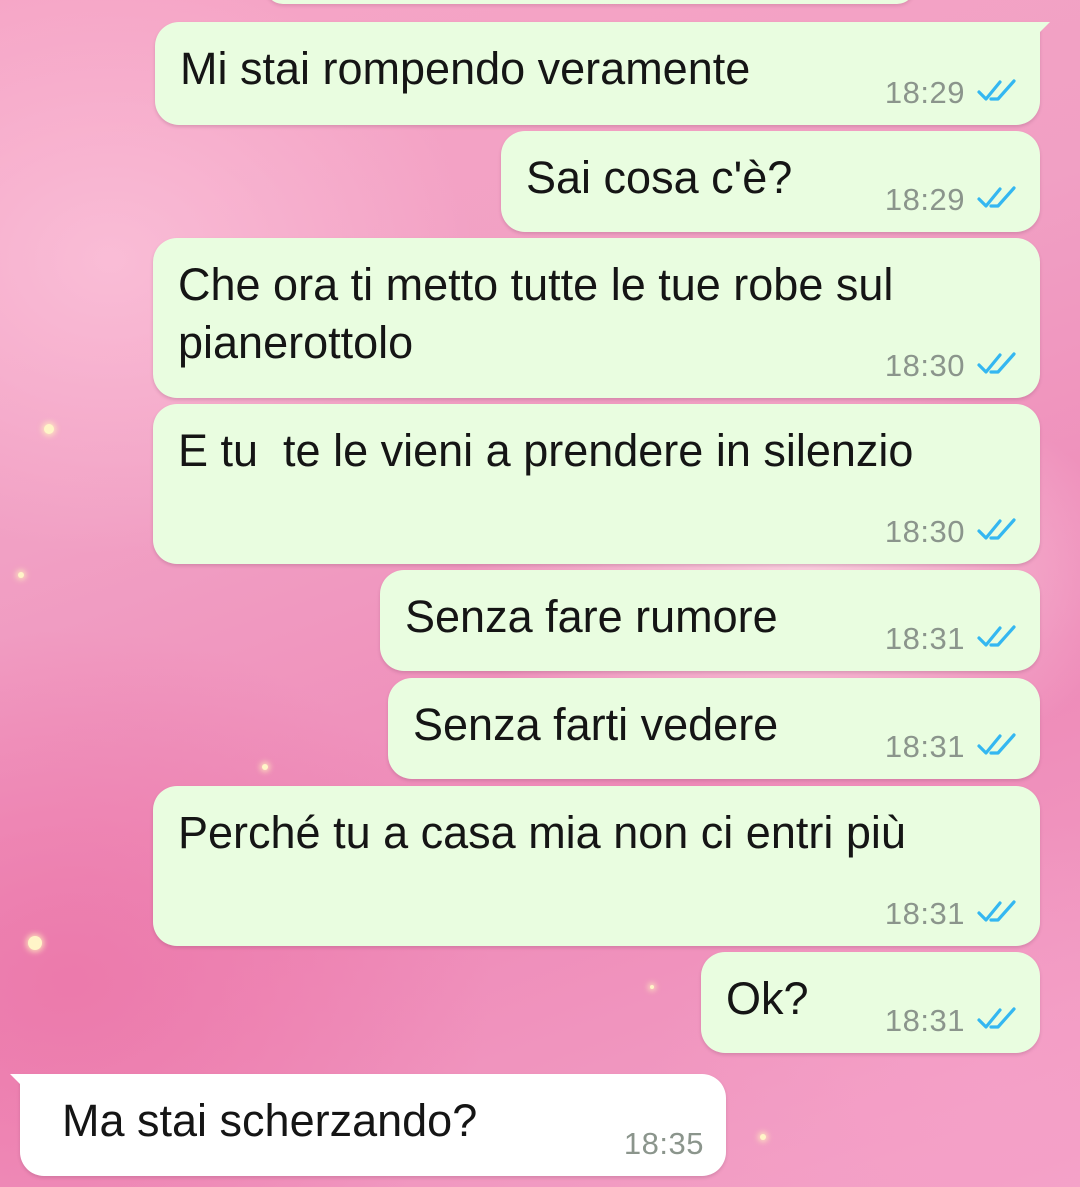 The width and height of the screenshot is (1080, 1187). Describe the element at coordinates (770, 181) in the screenshot. I see `outgoing-message: Sai cosa c'è? 18:29` at that location.